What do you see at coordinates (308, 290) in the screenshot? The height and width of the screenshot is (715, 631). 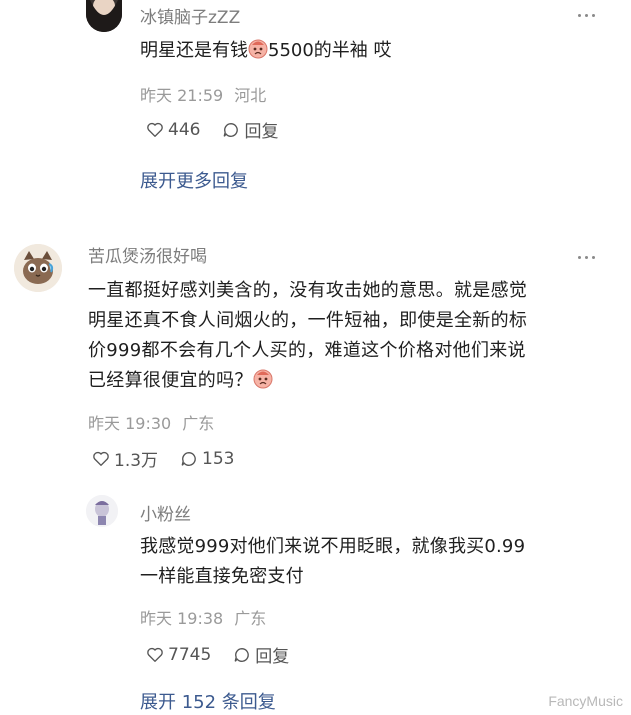 I see `comment-text-line: 一直都挺好感刘美含的，没有攻击她的意思。就是感觉` at bounding box center [308, 290].